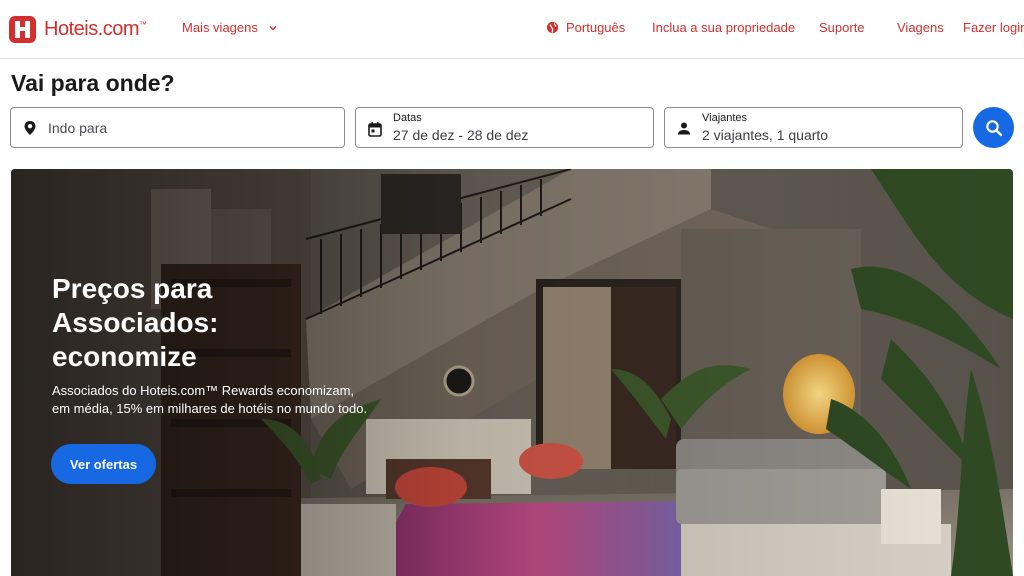 The image size is (1024, 576). I want to click on trips-link: Viagens, so click(920, 27).